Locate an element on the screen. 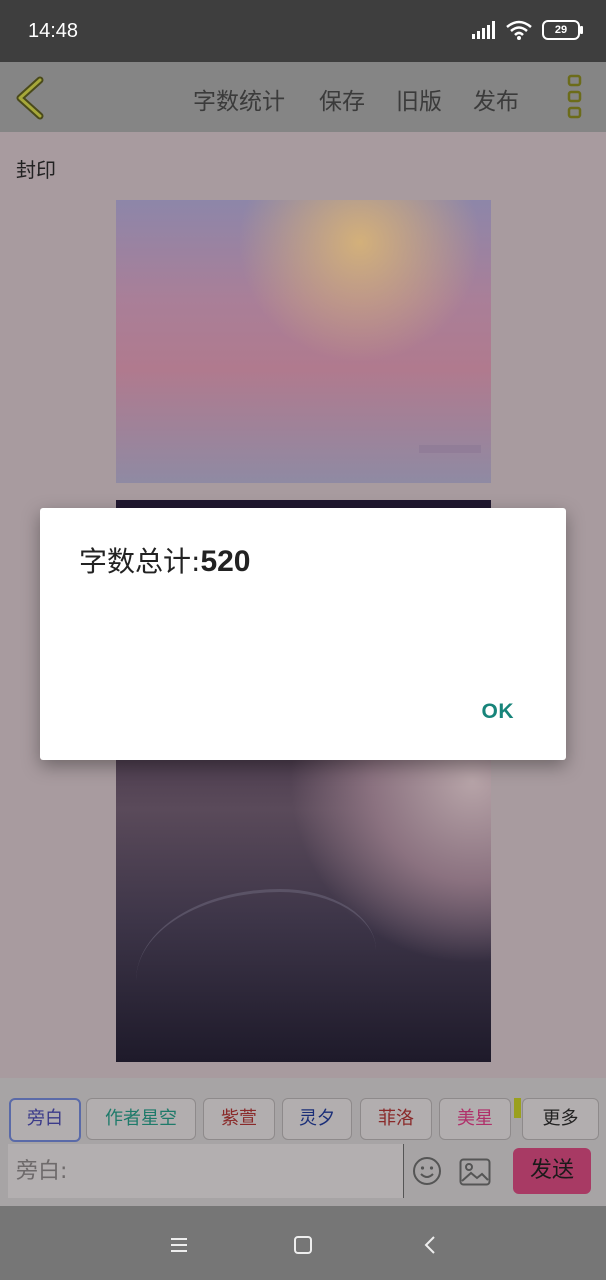  chip-label: 菲洛 is located at coordinates (396, 1118).